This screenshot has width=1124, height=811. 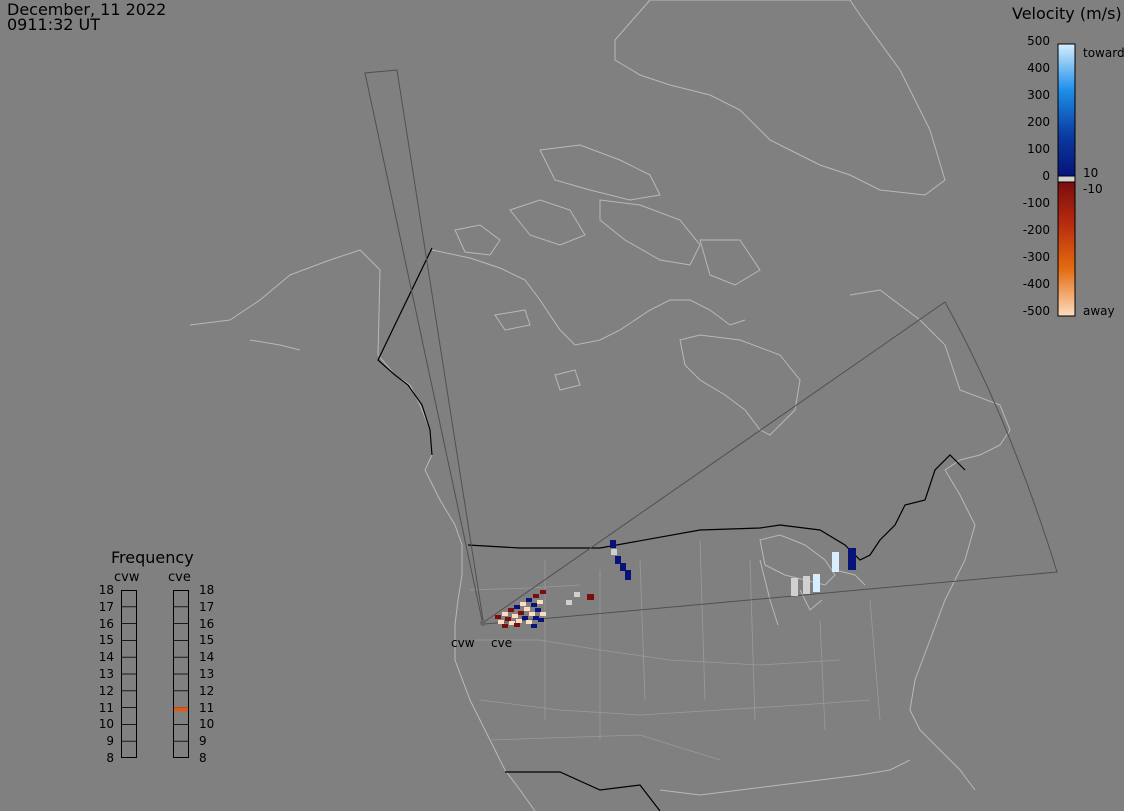 I want to click on velocity-colorbar, so click(x=1066, y=180).